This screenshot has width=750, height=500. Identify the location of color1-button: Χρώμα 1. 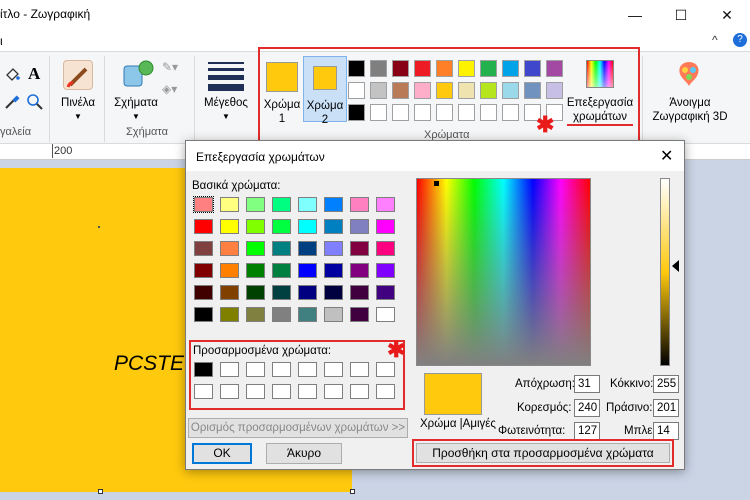
(282, 90).